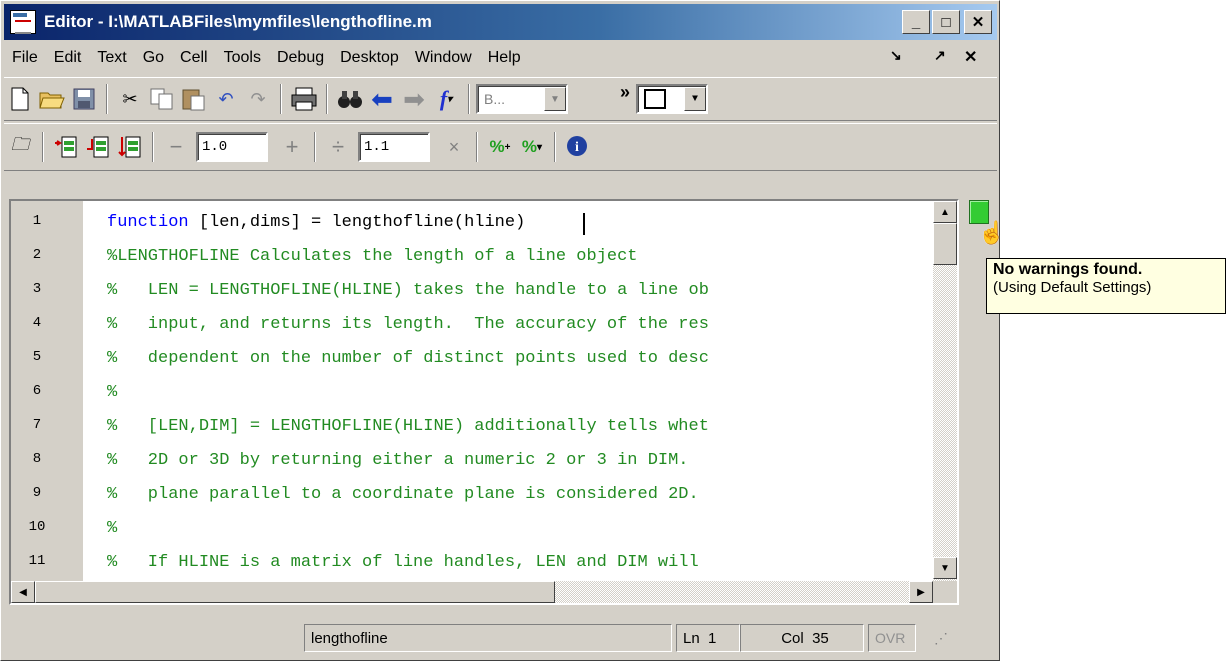  Describe the element at coordinates (242, 58) in the screenshot. I see `menu-tools: Tools` at that location.